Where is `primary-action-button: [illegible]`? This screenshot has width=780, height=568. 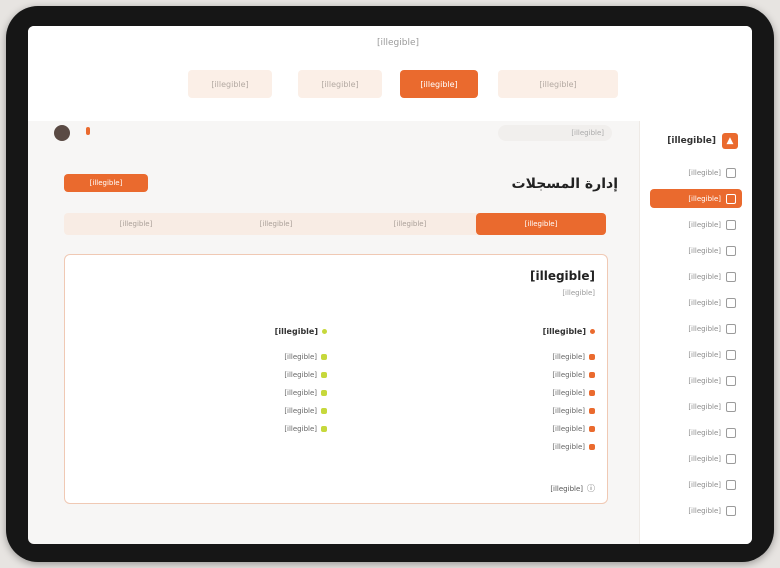
primary-action-button: [illegible] is located at coordinates (106, 183).